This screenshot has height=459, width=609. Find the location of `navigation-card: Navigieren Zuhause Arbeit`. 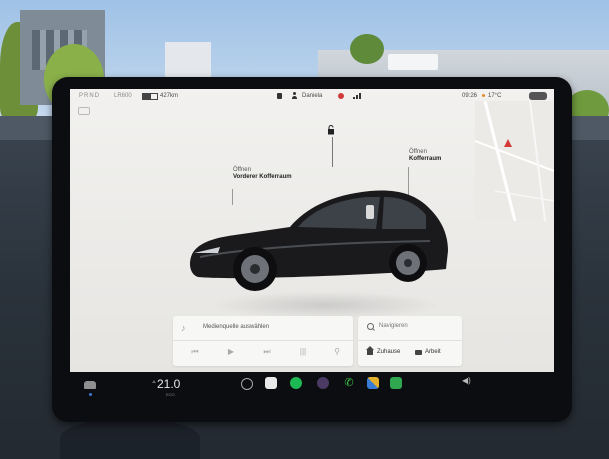

navigation-card: Navigieren Zuhause Arbeit is located at coordinates (410, 341).